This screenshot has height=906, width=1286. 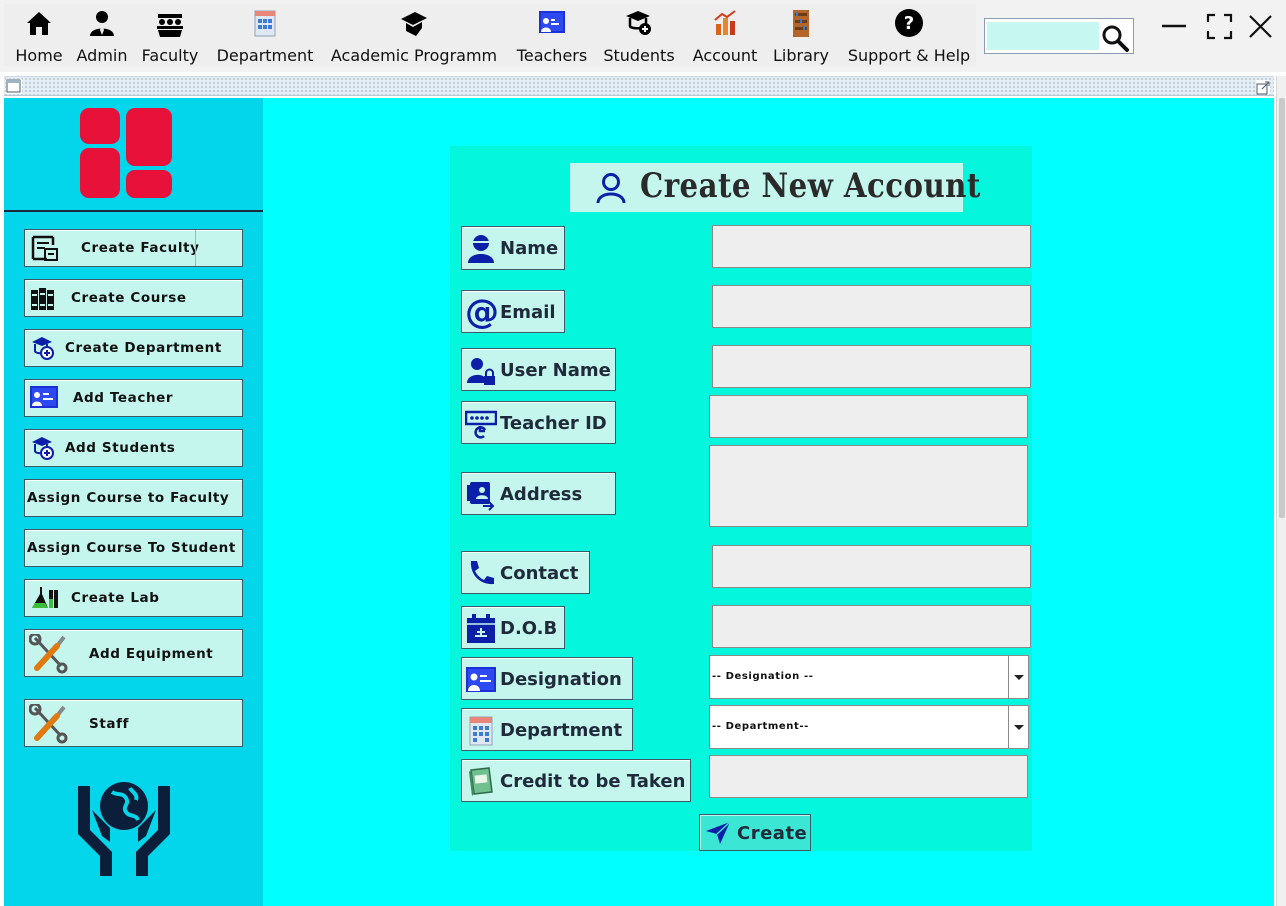 What do you see at coordinates (481, 249) in the screenshot?
I see `person-icon` at bounding box center [481, 249].